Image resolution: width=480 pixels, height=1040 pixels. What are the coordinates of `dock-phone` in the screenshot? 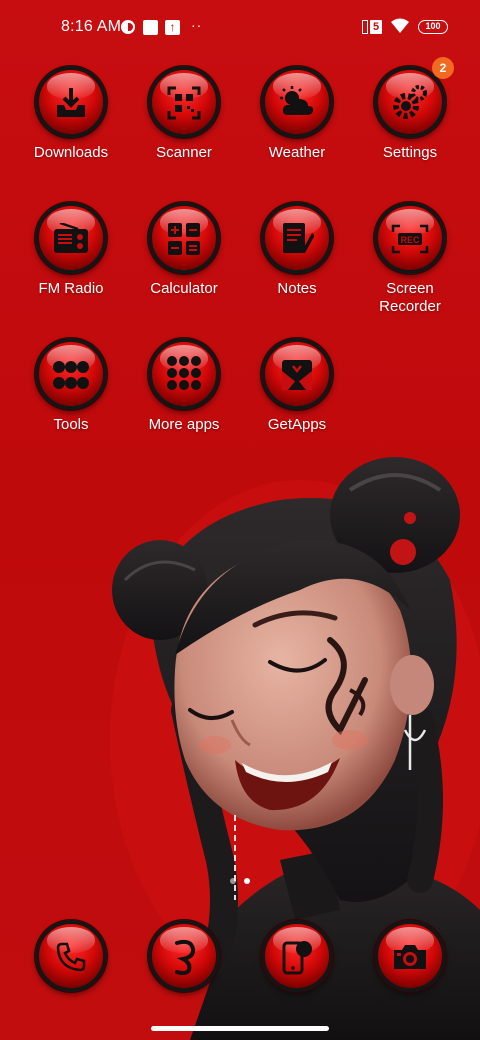 It's located at (71, 956).